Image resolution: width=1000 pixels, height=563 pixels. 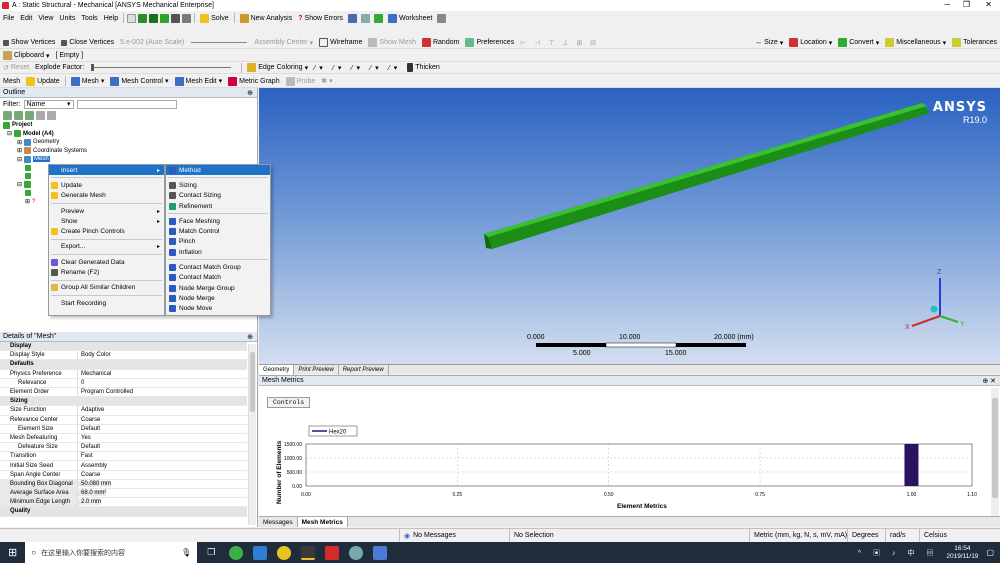 I want to click on metric-graph-button: Metric Graph, so click(x=253, y=81).